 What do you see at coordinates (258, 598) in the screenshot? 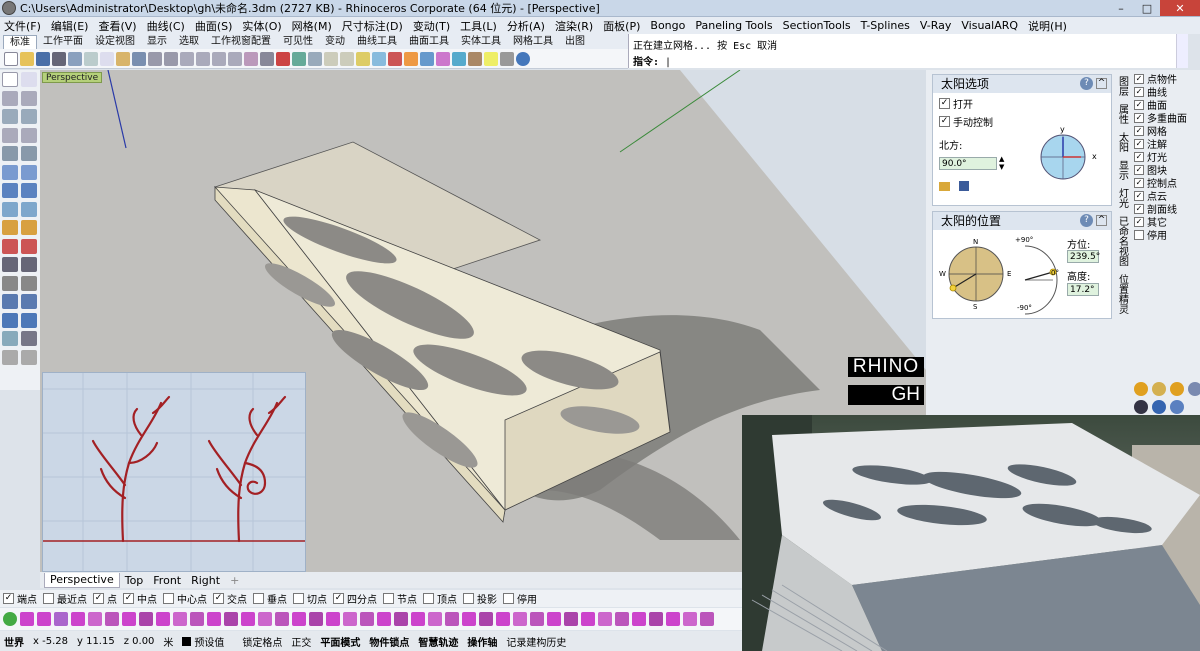
I see `osnap-perp-checkbox` at bounding box center [258, 598].